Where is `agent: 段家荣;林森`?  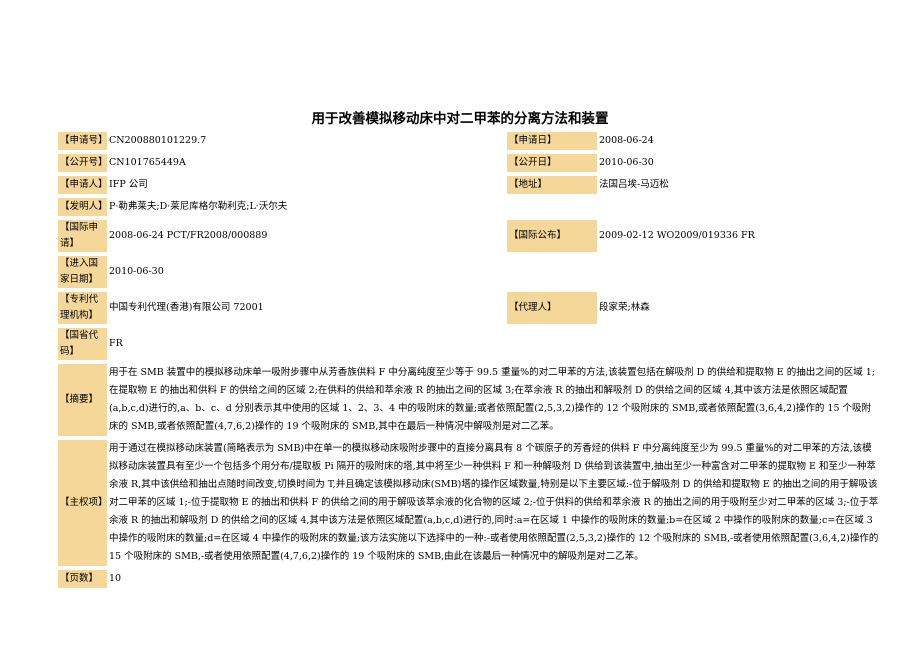
agent: 段家荣;林森 is located at coordinates (624, 307).